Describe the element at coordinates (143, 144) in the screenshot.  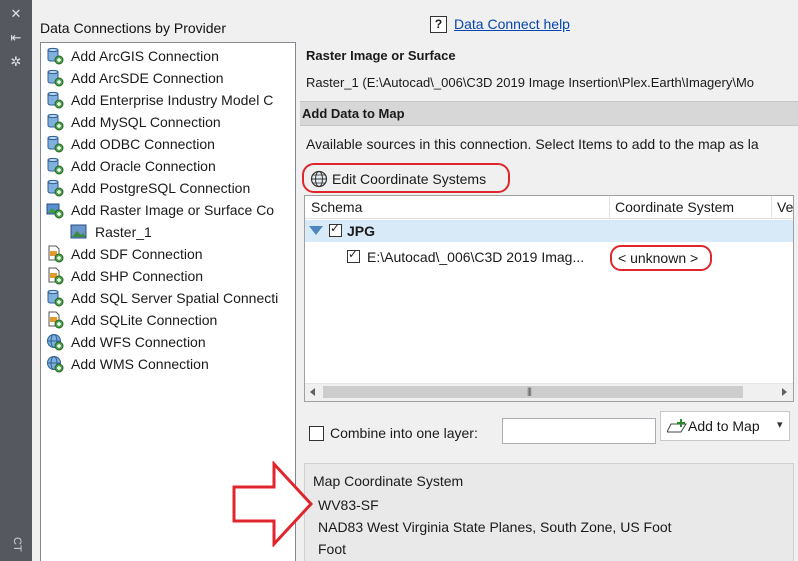
I see `tree-item-label: Add ODBC Connection` at that location.